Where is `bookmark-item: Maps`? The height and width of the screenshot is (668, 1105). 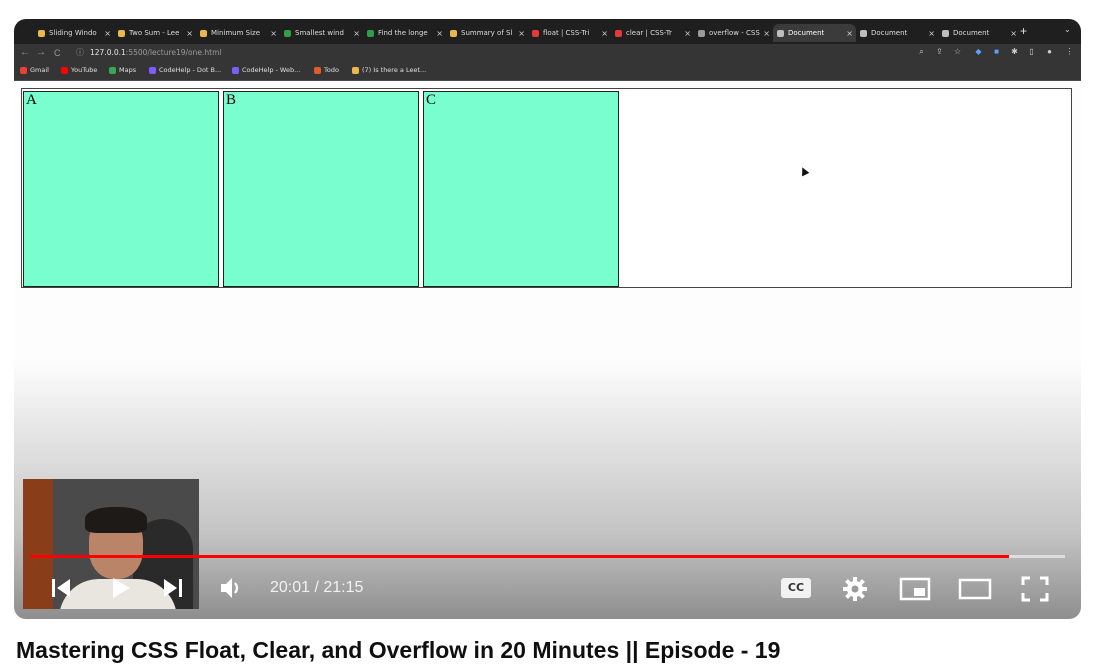 bookmark-item: Maps is located at coordinates (122, 70).